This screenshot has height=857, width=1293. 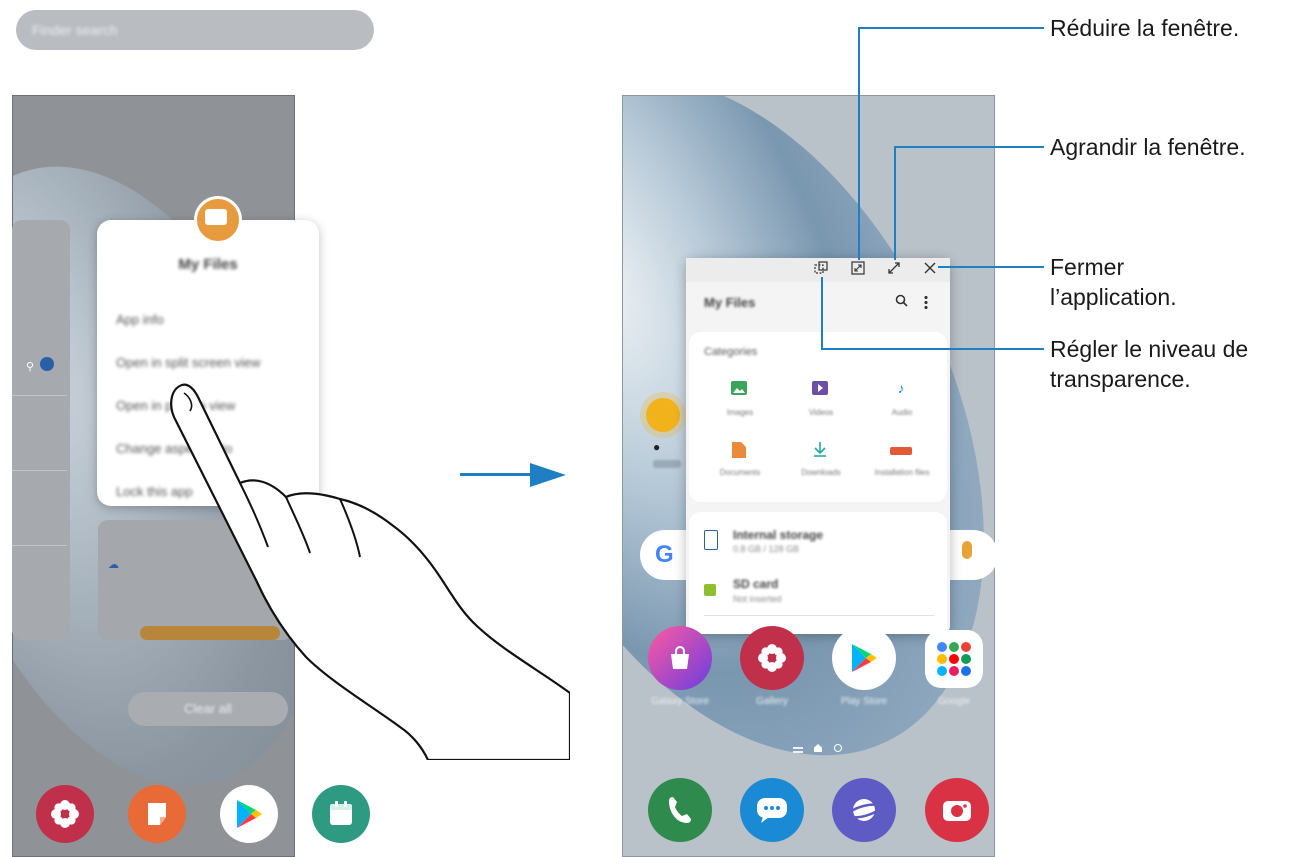 I want to click on weather-sun-icon, so click(x=663, y=415).